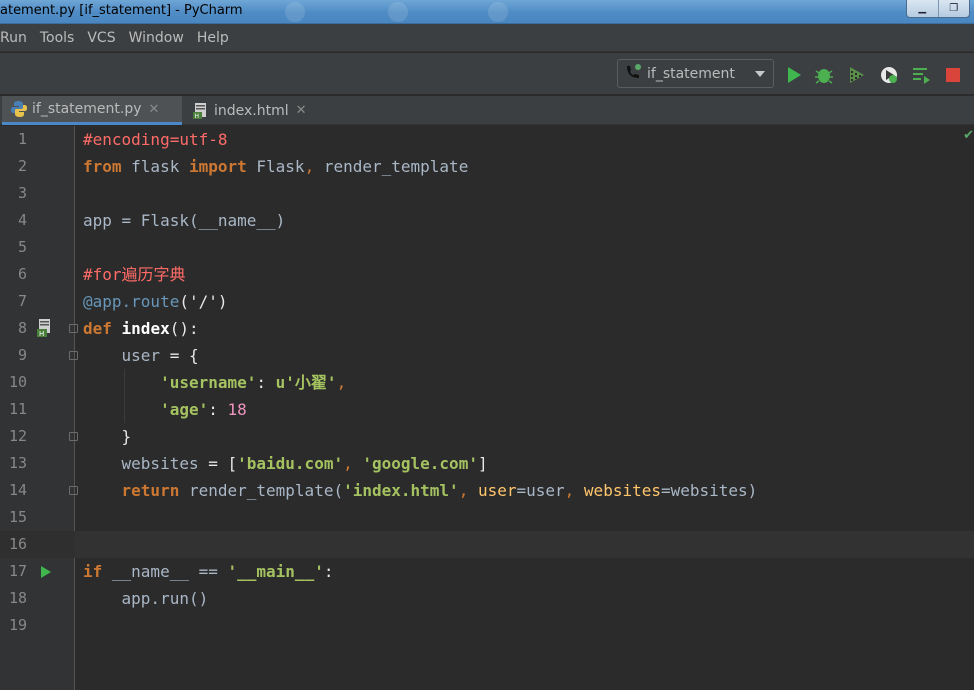 The height and width of the screenshot is (690, 974). Describe the element at coordinates (179, 355) in the screenshot. I see `code-token: = {` at that location.